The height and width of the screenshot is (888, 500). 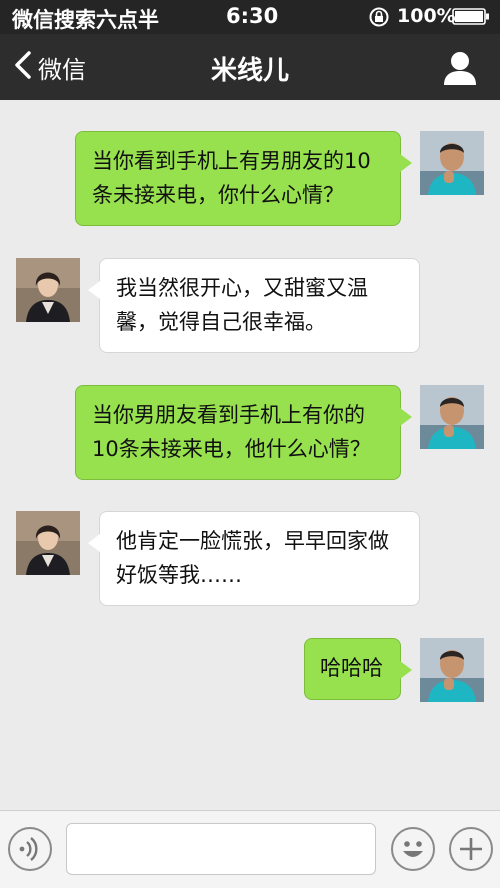 I want to click on chat-title: 米线儿, so click(x=249, y=71).